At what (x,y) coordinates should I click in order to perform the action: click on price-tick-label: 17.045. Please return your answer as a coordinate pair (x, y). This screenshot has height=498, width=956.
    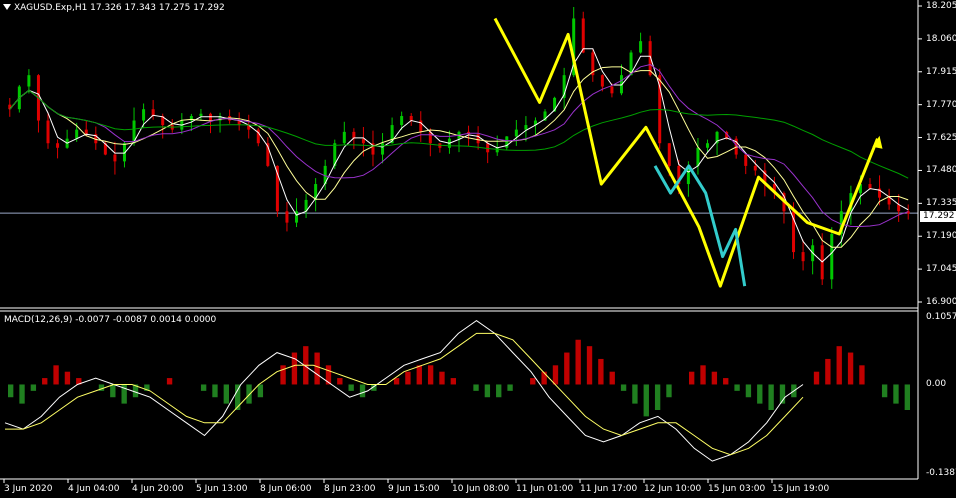
    Looking at the image, I should click on (941, 269).